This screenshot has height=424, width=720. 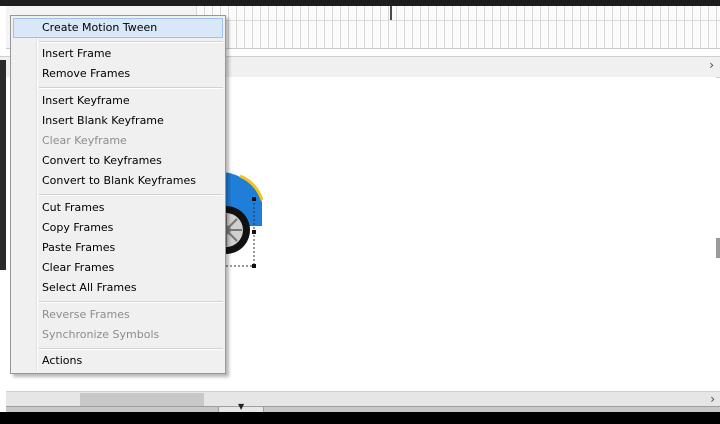 What do you see at coordinates (118, 288) in the screenshot?
I see `menu-item-select-all-frames: Select All Frames` at bounding box center [118, 288].